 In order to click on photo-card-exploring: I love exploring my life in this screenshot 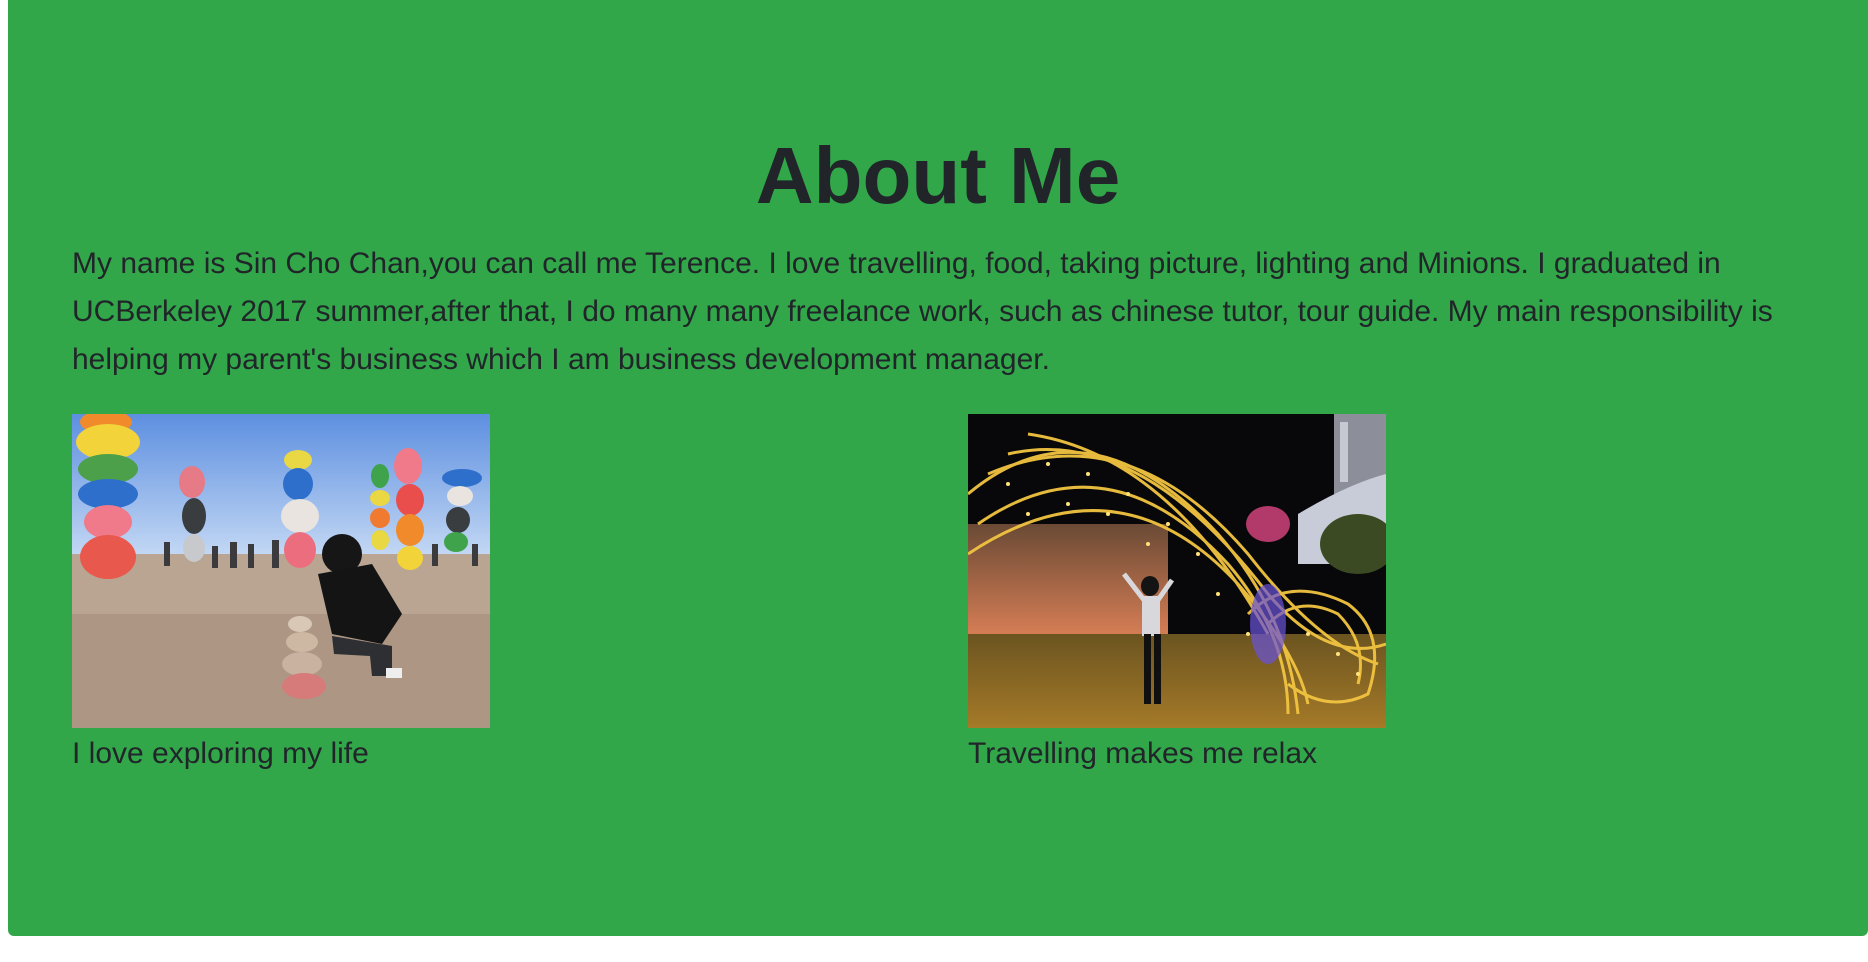, I will do `click(282, 593)`.